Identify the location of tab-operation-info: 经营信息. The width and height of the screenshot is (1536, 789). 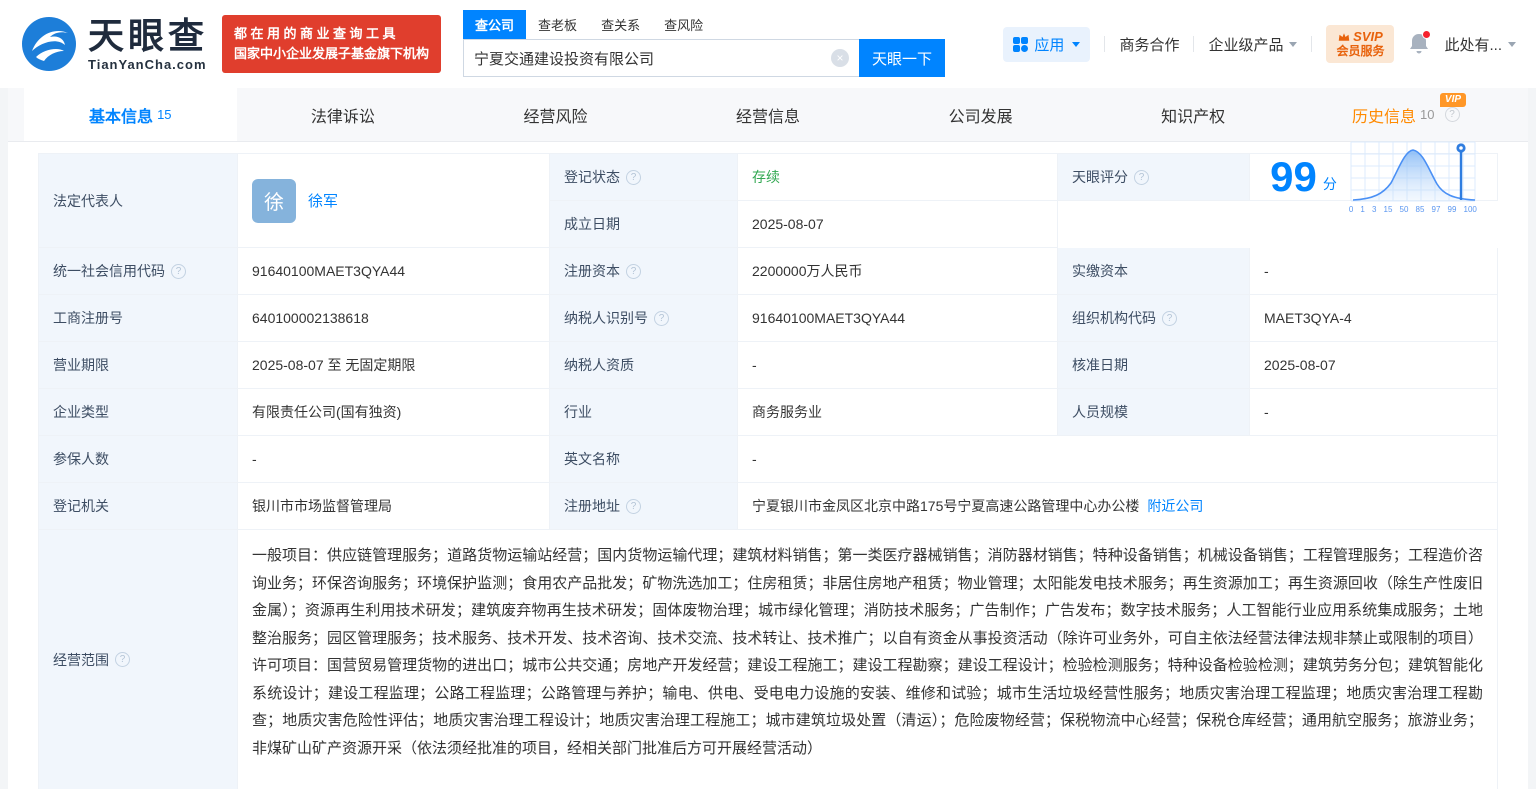
(768, 114).